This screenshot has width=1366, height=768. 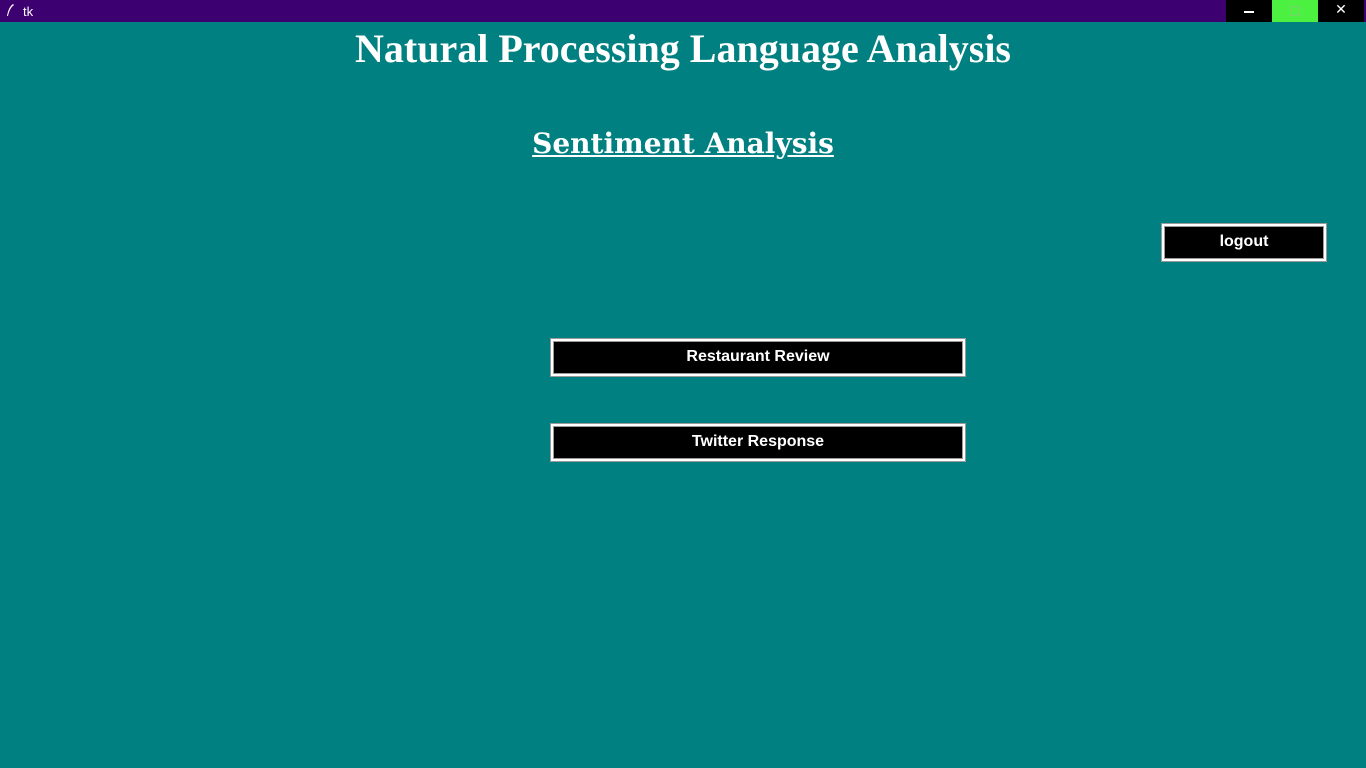 I want to click on close-button: ✕, so click(x=1341, y=11).